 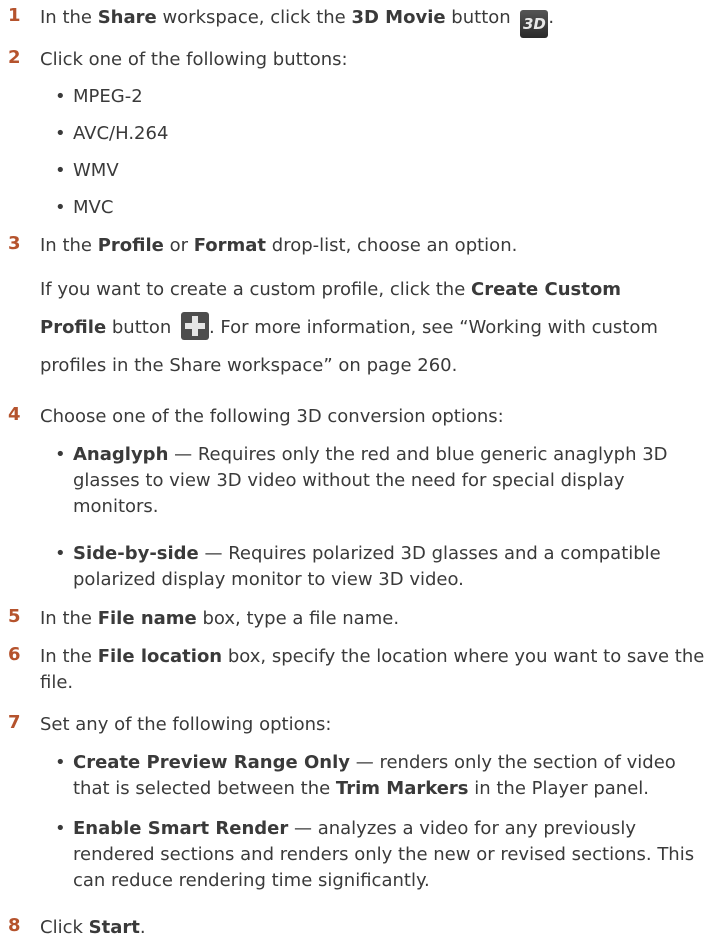 I want to click on step-number: 6, so click(x=14, y=654).